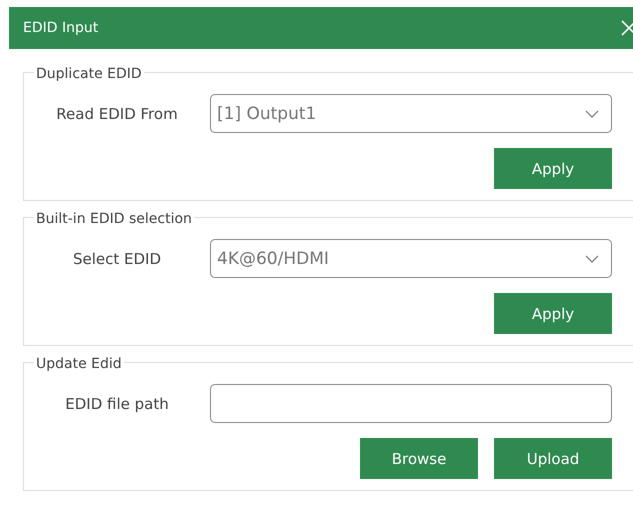 The image size is (633, 532). I want to click on group-title: Duplicate EDID, so click(89, 74).